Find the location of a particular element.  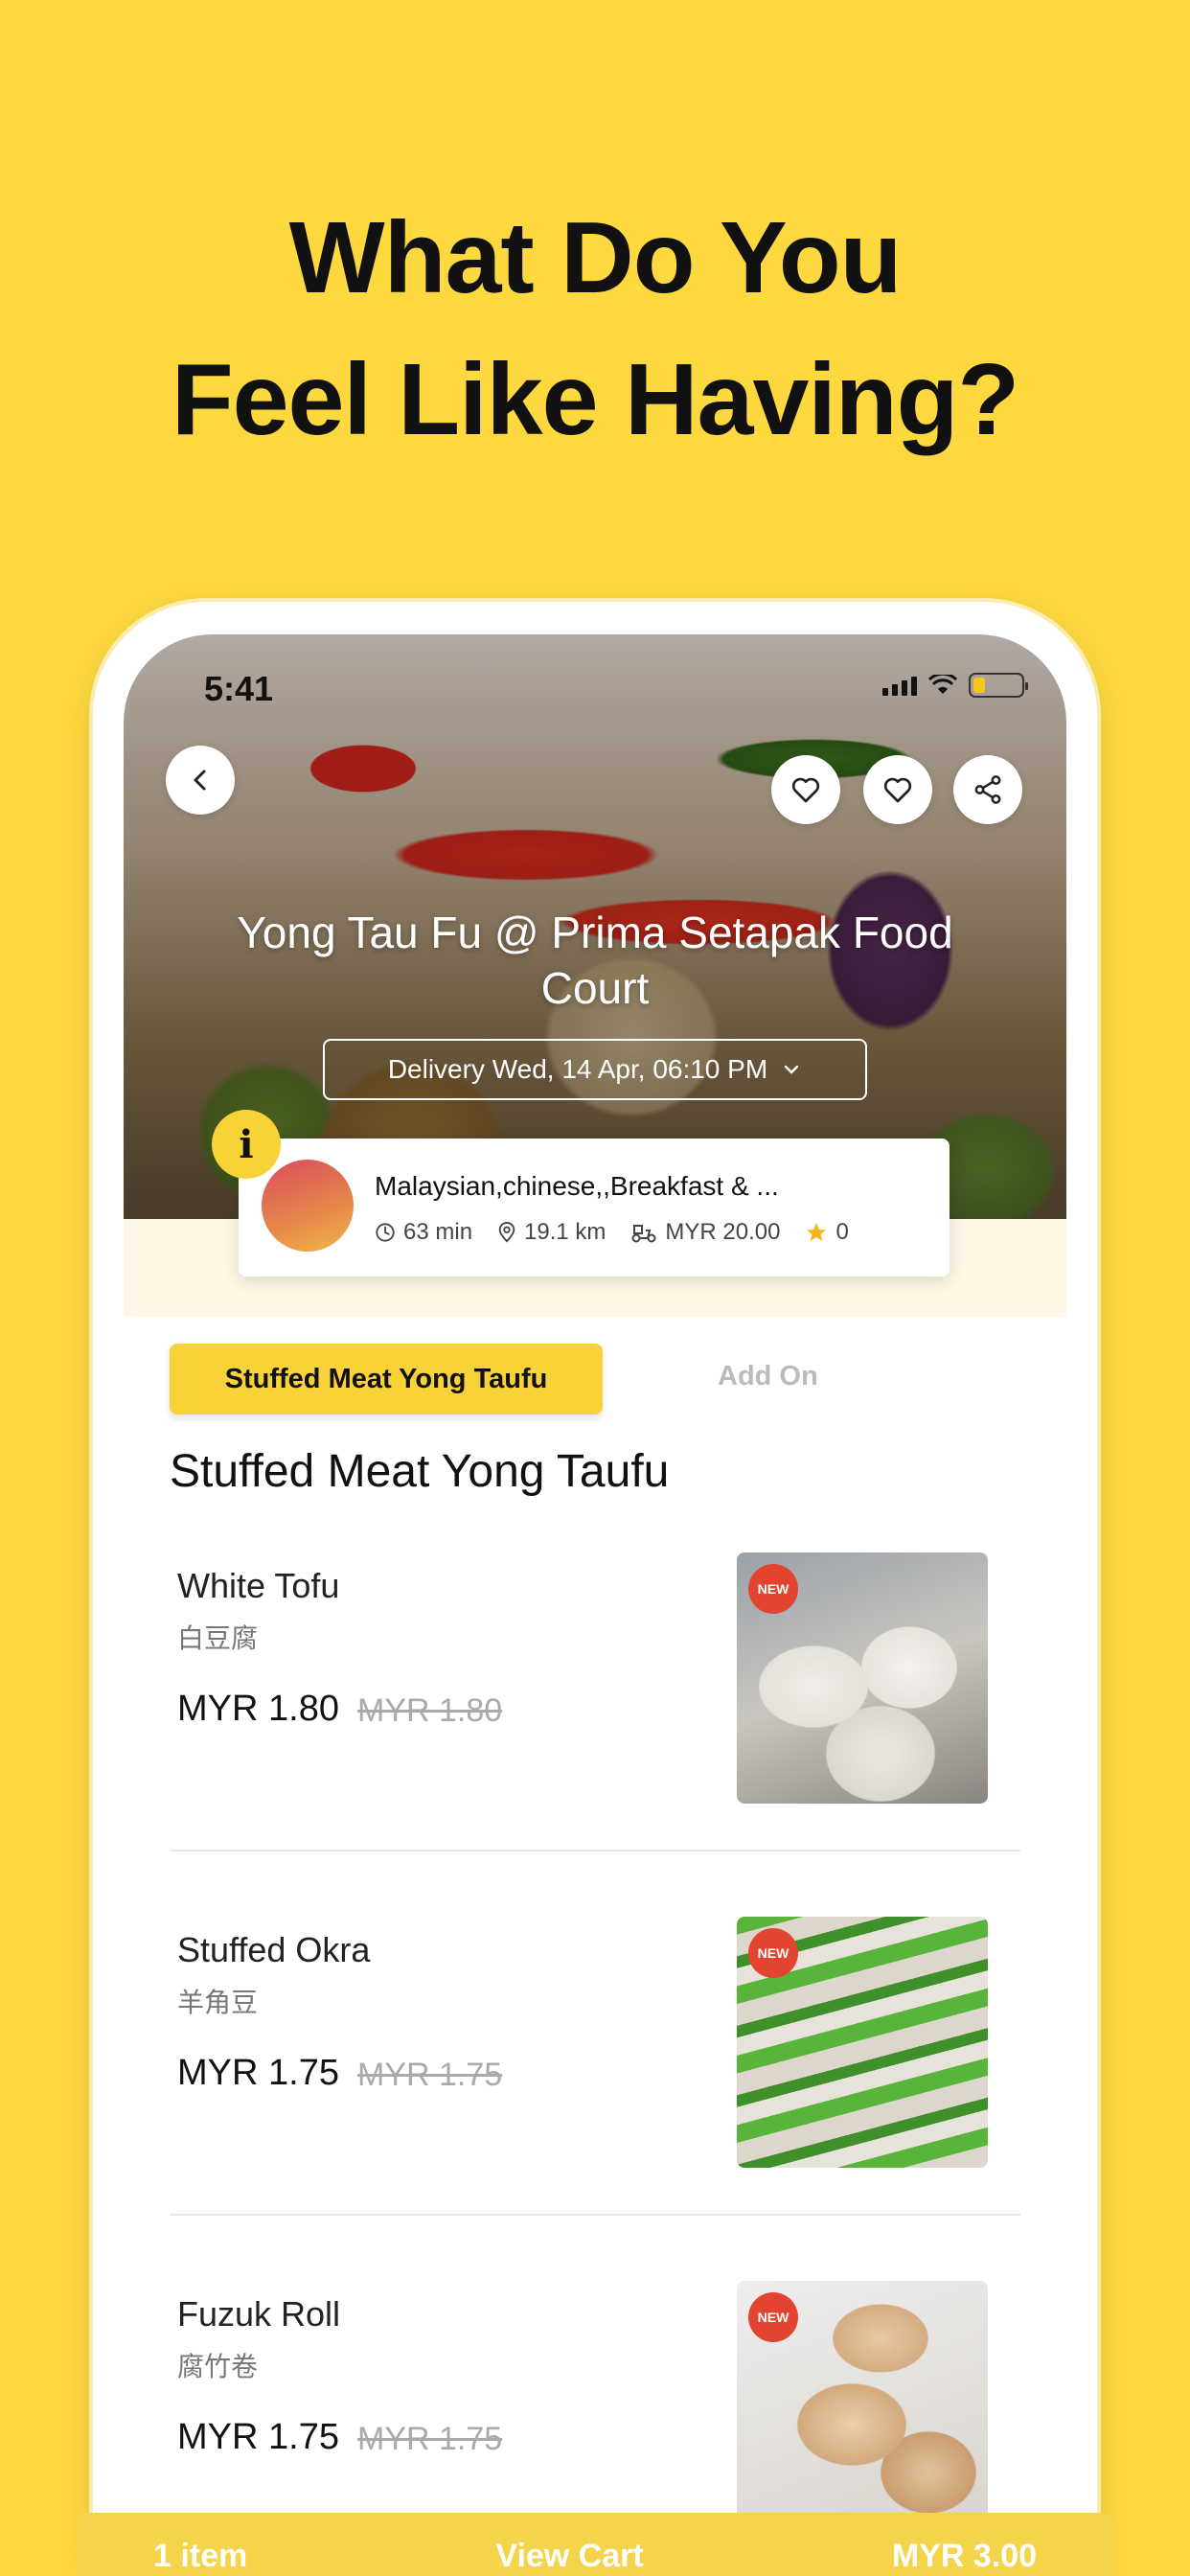

restaurant-logo is located at coordinates (308, 1206).